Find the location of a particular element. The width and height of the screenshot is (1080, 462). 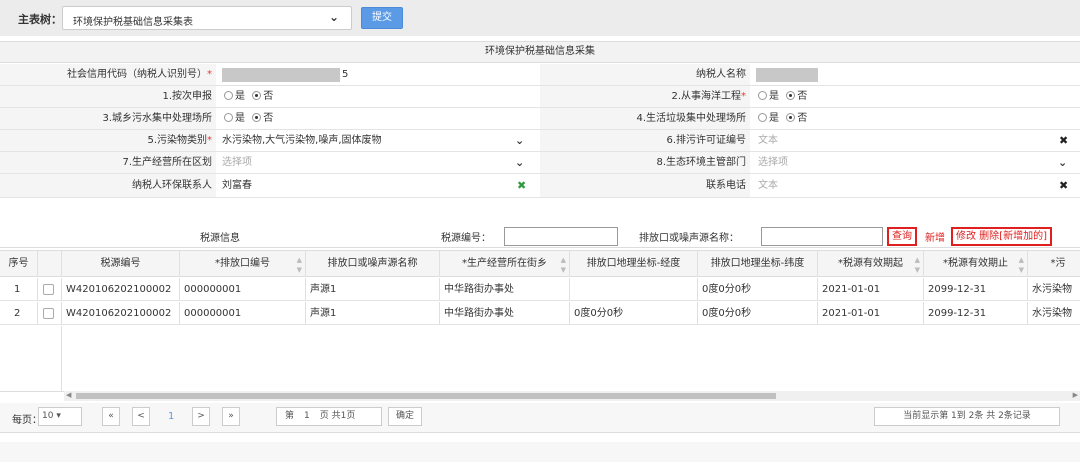

col-latitude: 排放口地理坐标-纬度 is located at coordinates (758, 264).